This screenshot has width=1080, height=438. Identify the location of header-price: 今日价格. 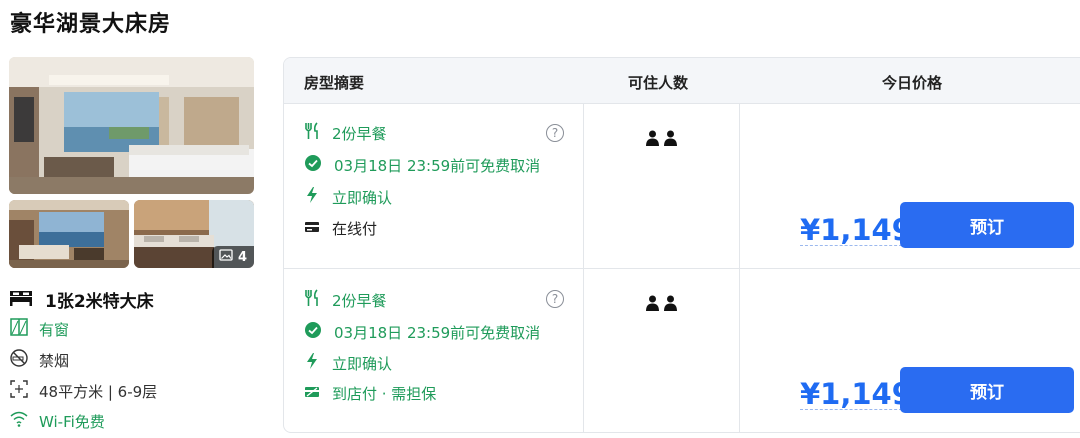
(912, 83).